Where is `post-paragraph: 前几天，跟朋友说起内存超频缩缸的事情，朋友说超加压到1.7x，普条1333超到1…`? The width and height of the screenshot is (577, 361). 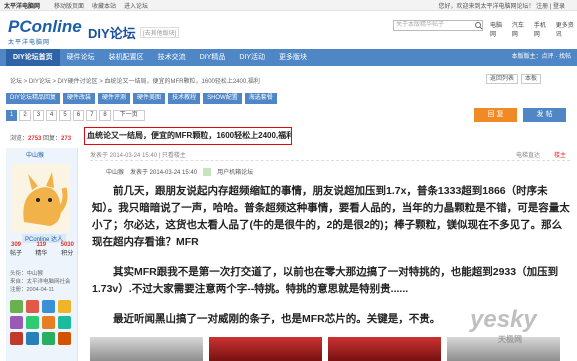
post-paragraph: 前几天，跟朋友说起内存超频缩缸的事情，朋友说超加压到1.7x，普条1333超到1… is located at coordinates (331, 216).